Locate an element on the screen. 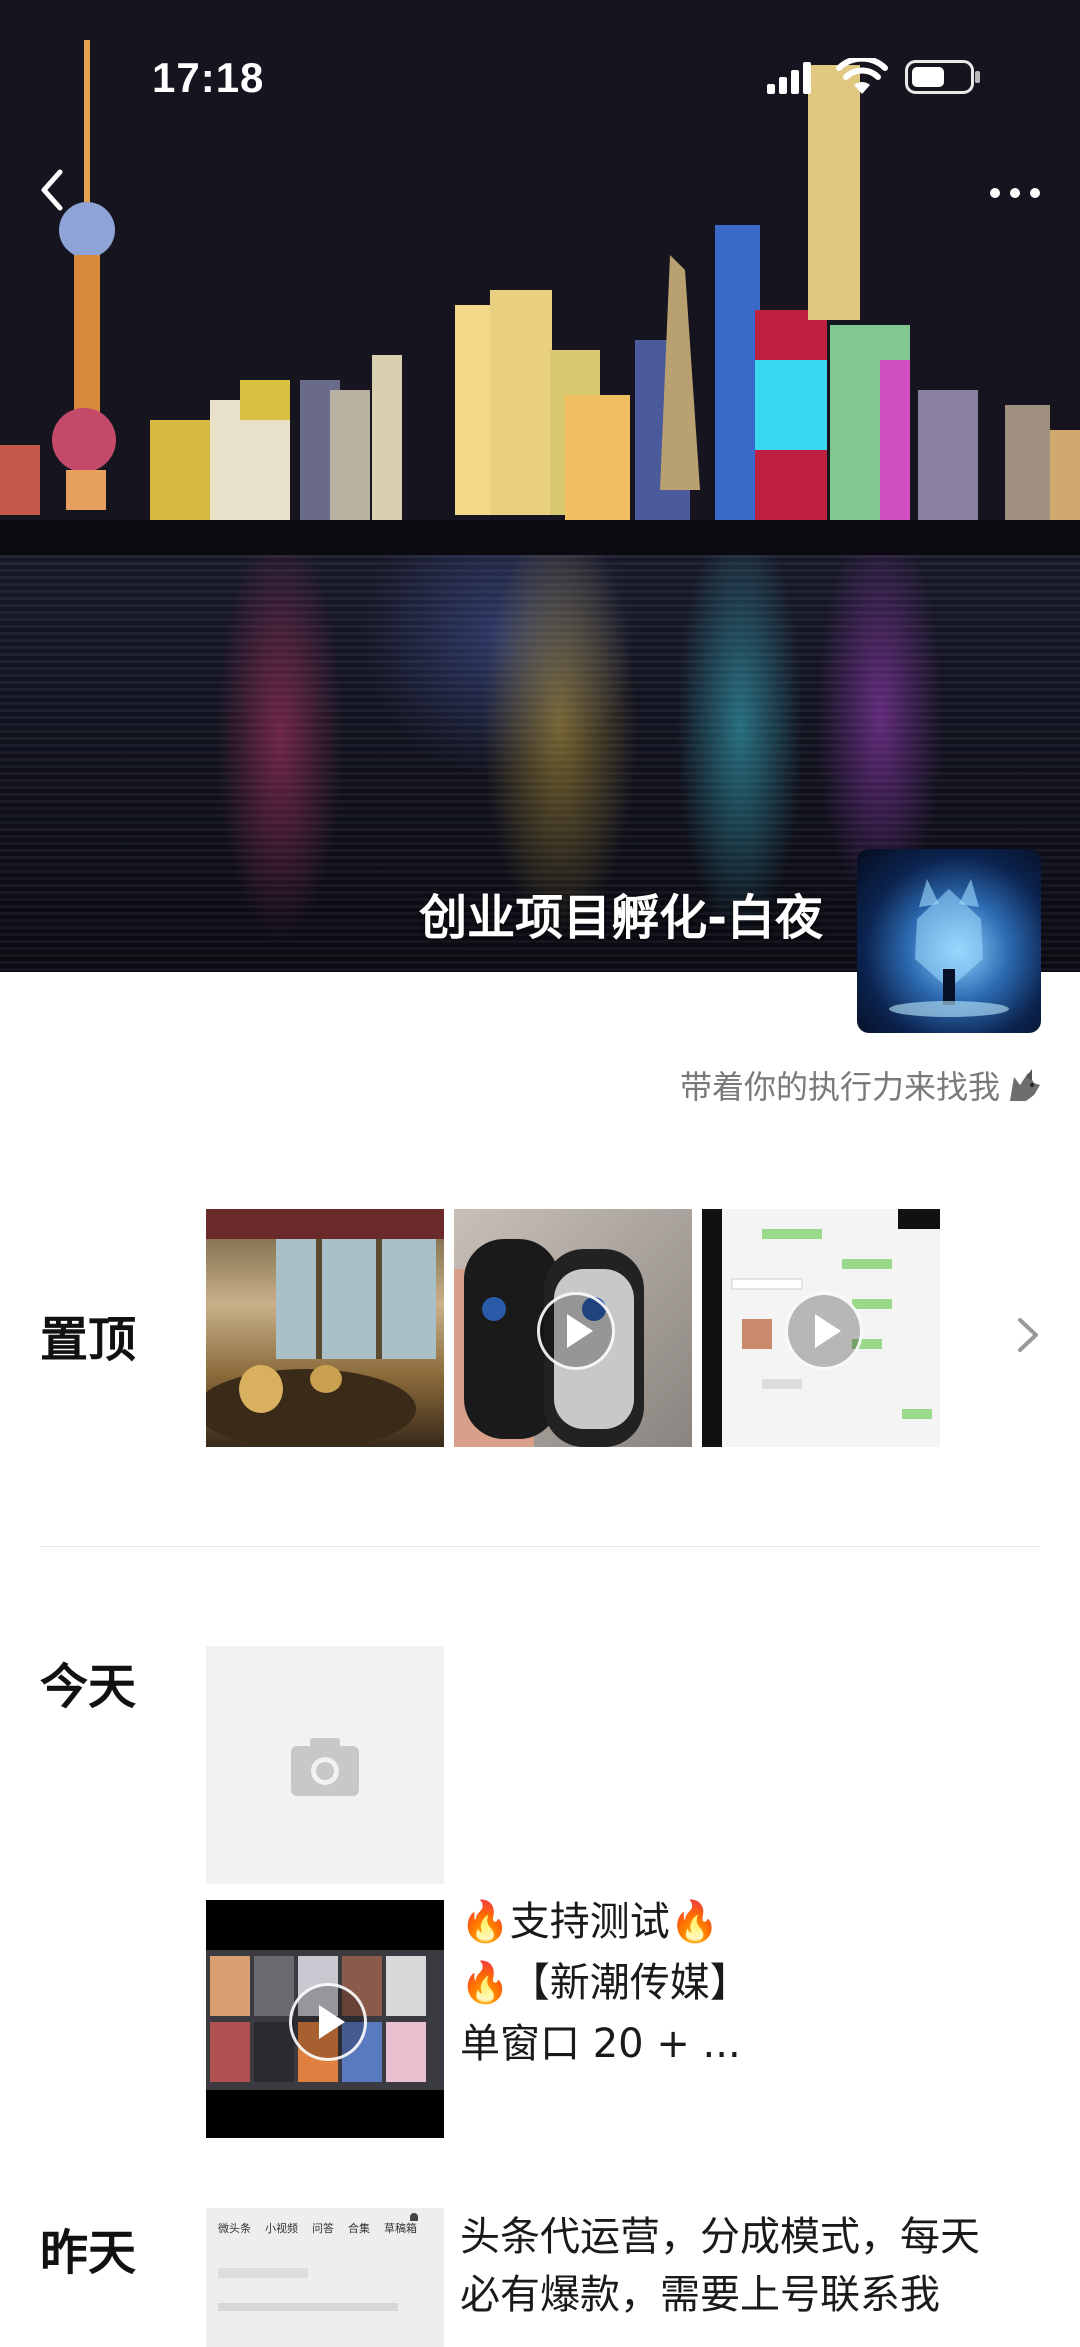 The width and height of the screenshot is (1080, 2347). yesterday-post-text: 头条代运营，分成模式，每天 必有爆款，需要上号联系我 is located at coordinates (720, 2266).